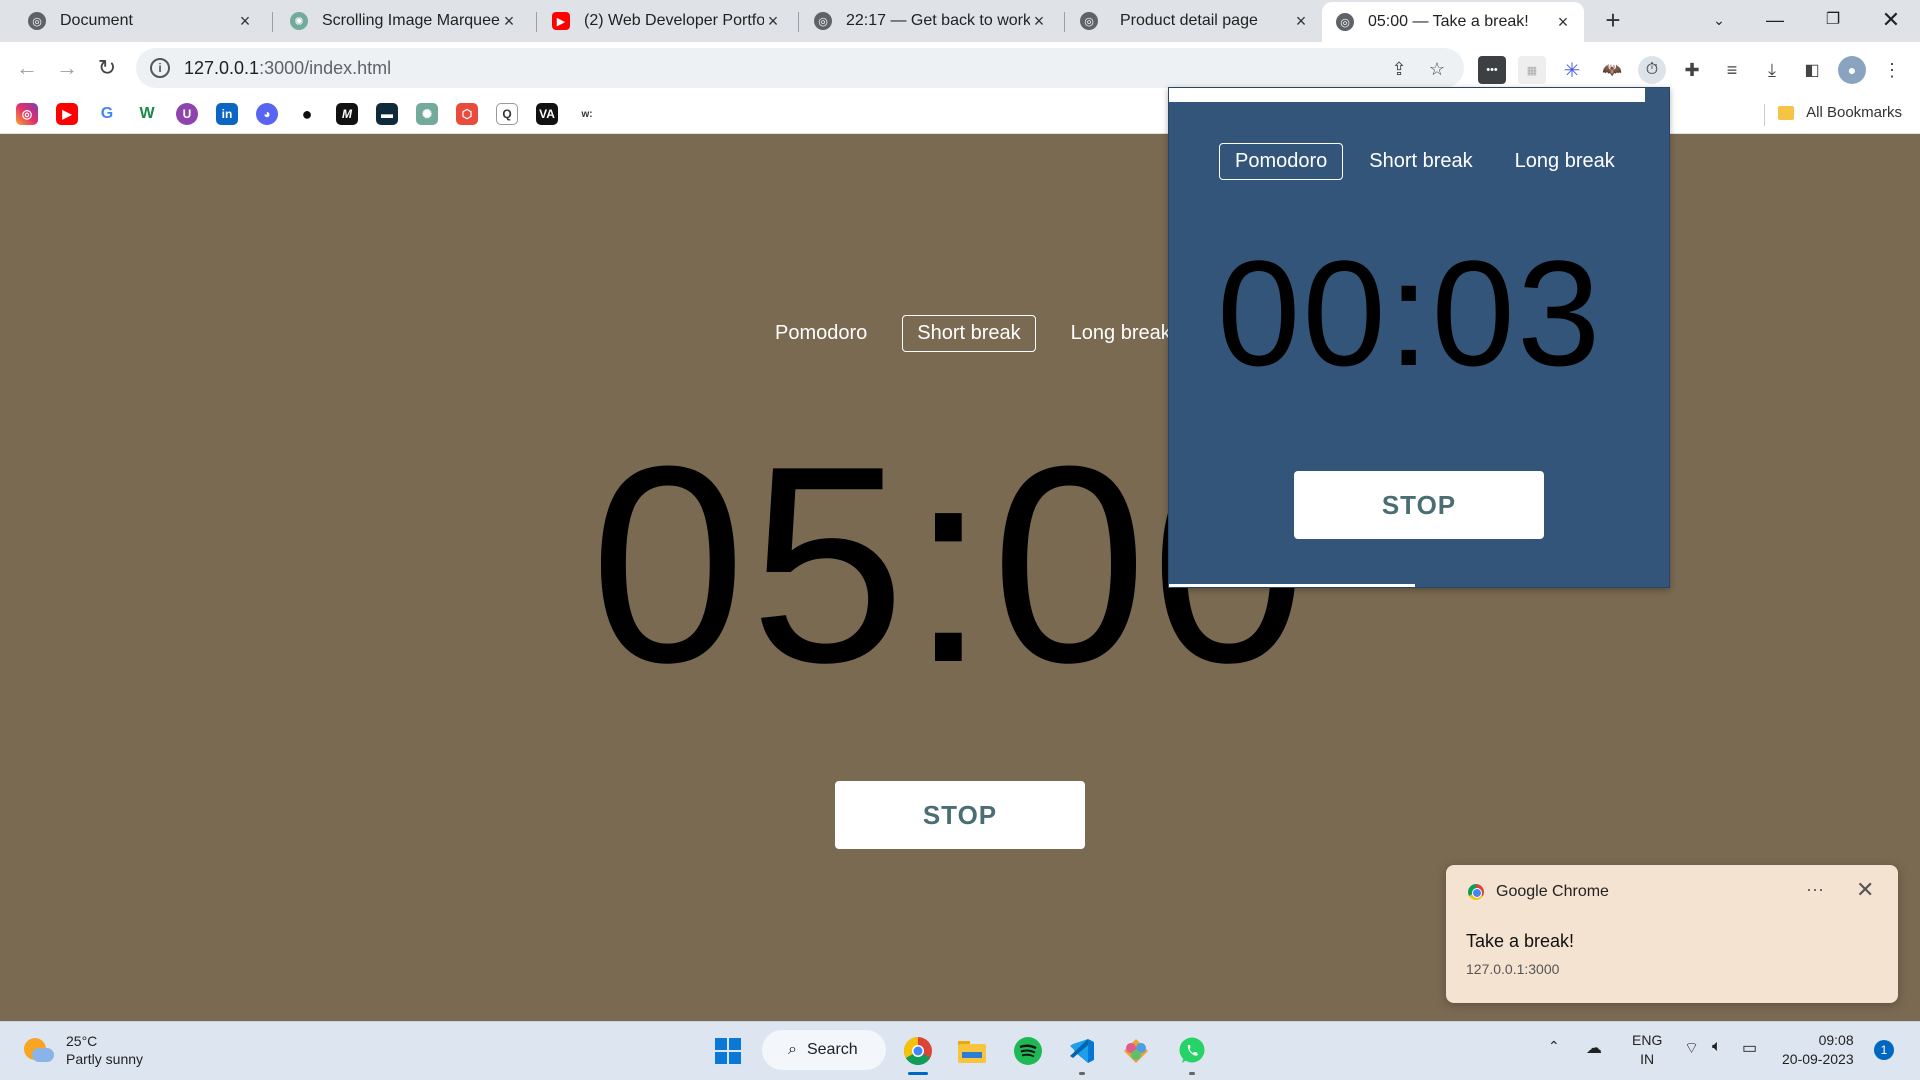  Describe the element at coordinates (82, 1050) in the screenshot. I see `weather-widget: 25°C Partly sunny` at that location.